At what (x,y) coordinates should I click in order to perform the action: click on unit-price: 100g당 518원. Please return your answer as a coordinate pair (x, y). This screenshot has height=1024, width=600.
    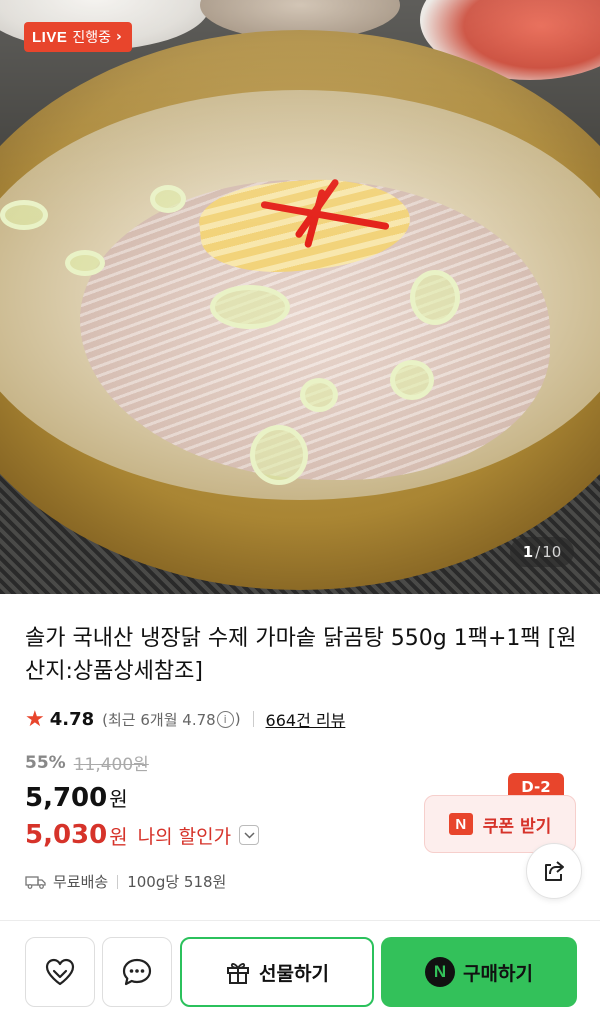
    Looking at the image, I should click on (177, 882).